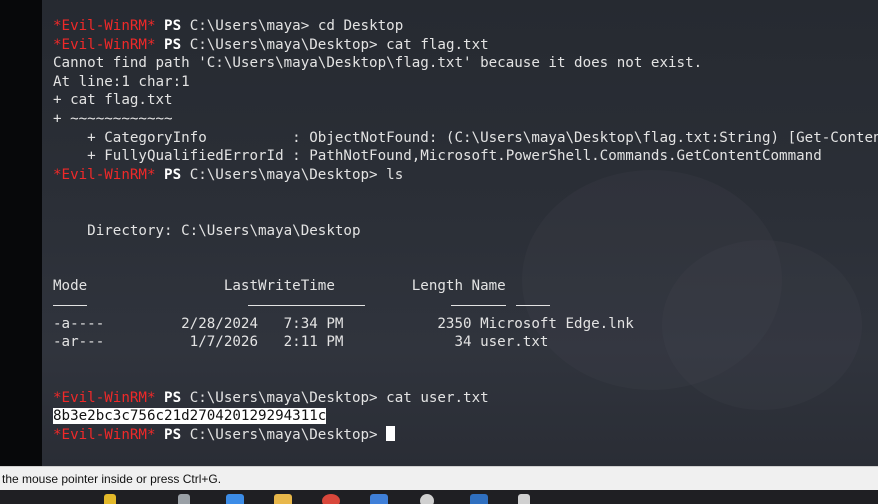 This screenshot has width=878, height=504. I want to click on output-text: + cat flag.txt, so click(113, 100).